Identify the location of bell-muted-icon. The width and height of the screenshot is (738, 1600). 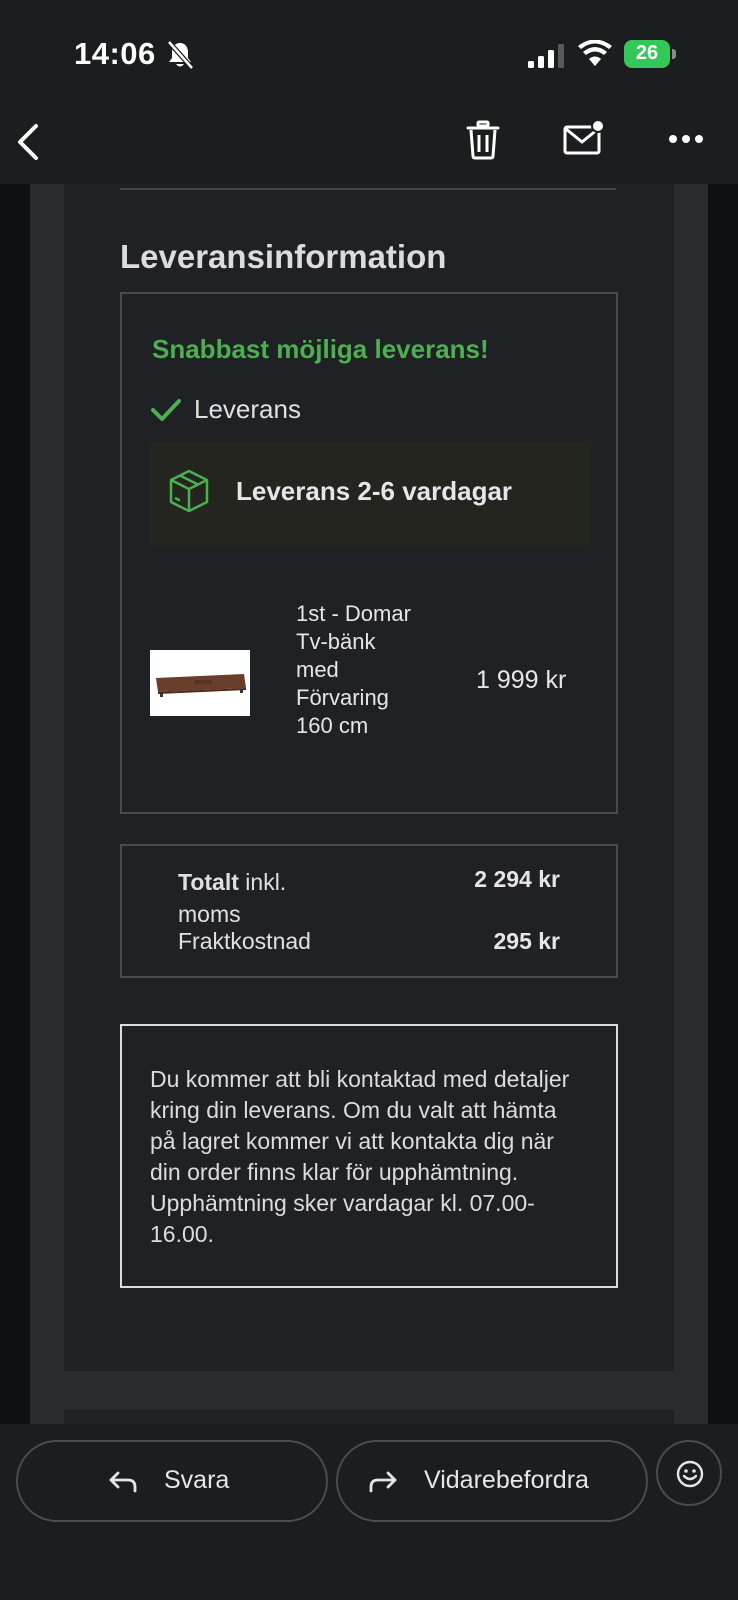
(180, 55).